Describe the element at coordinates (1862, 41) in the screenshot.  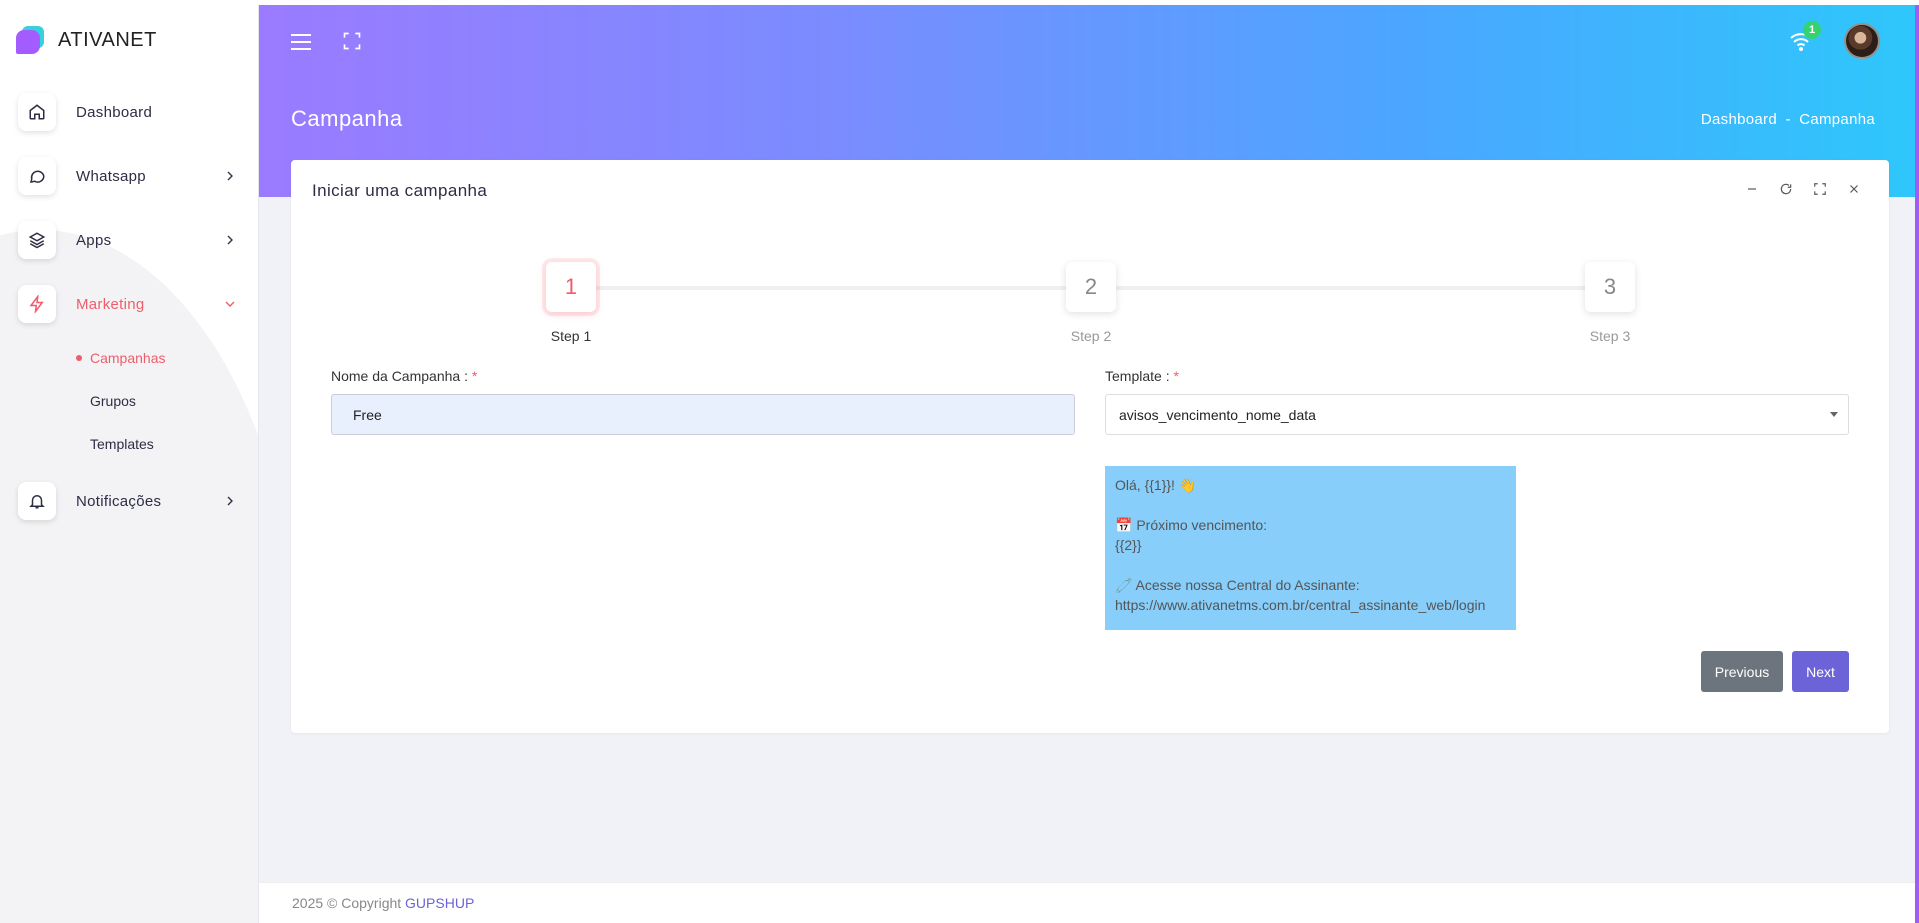
I see `avatar` at that location.